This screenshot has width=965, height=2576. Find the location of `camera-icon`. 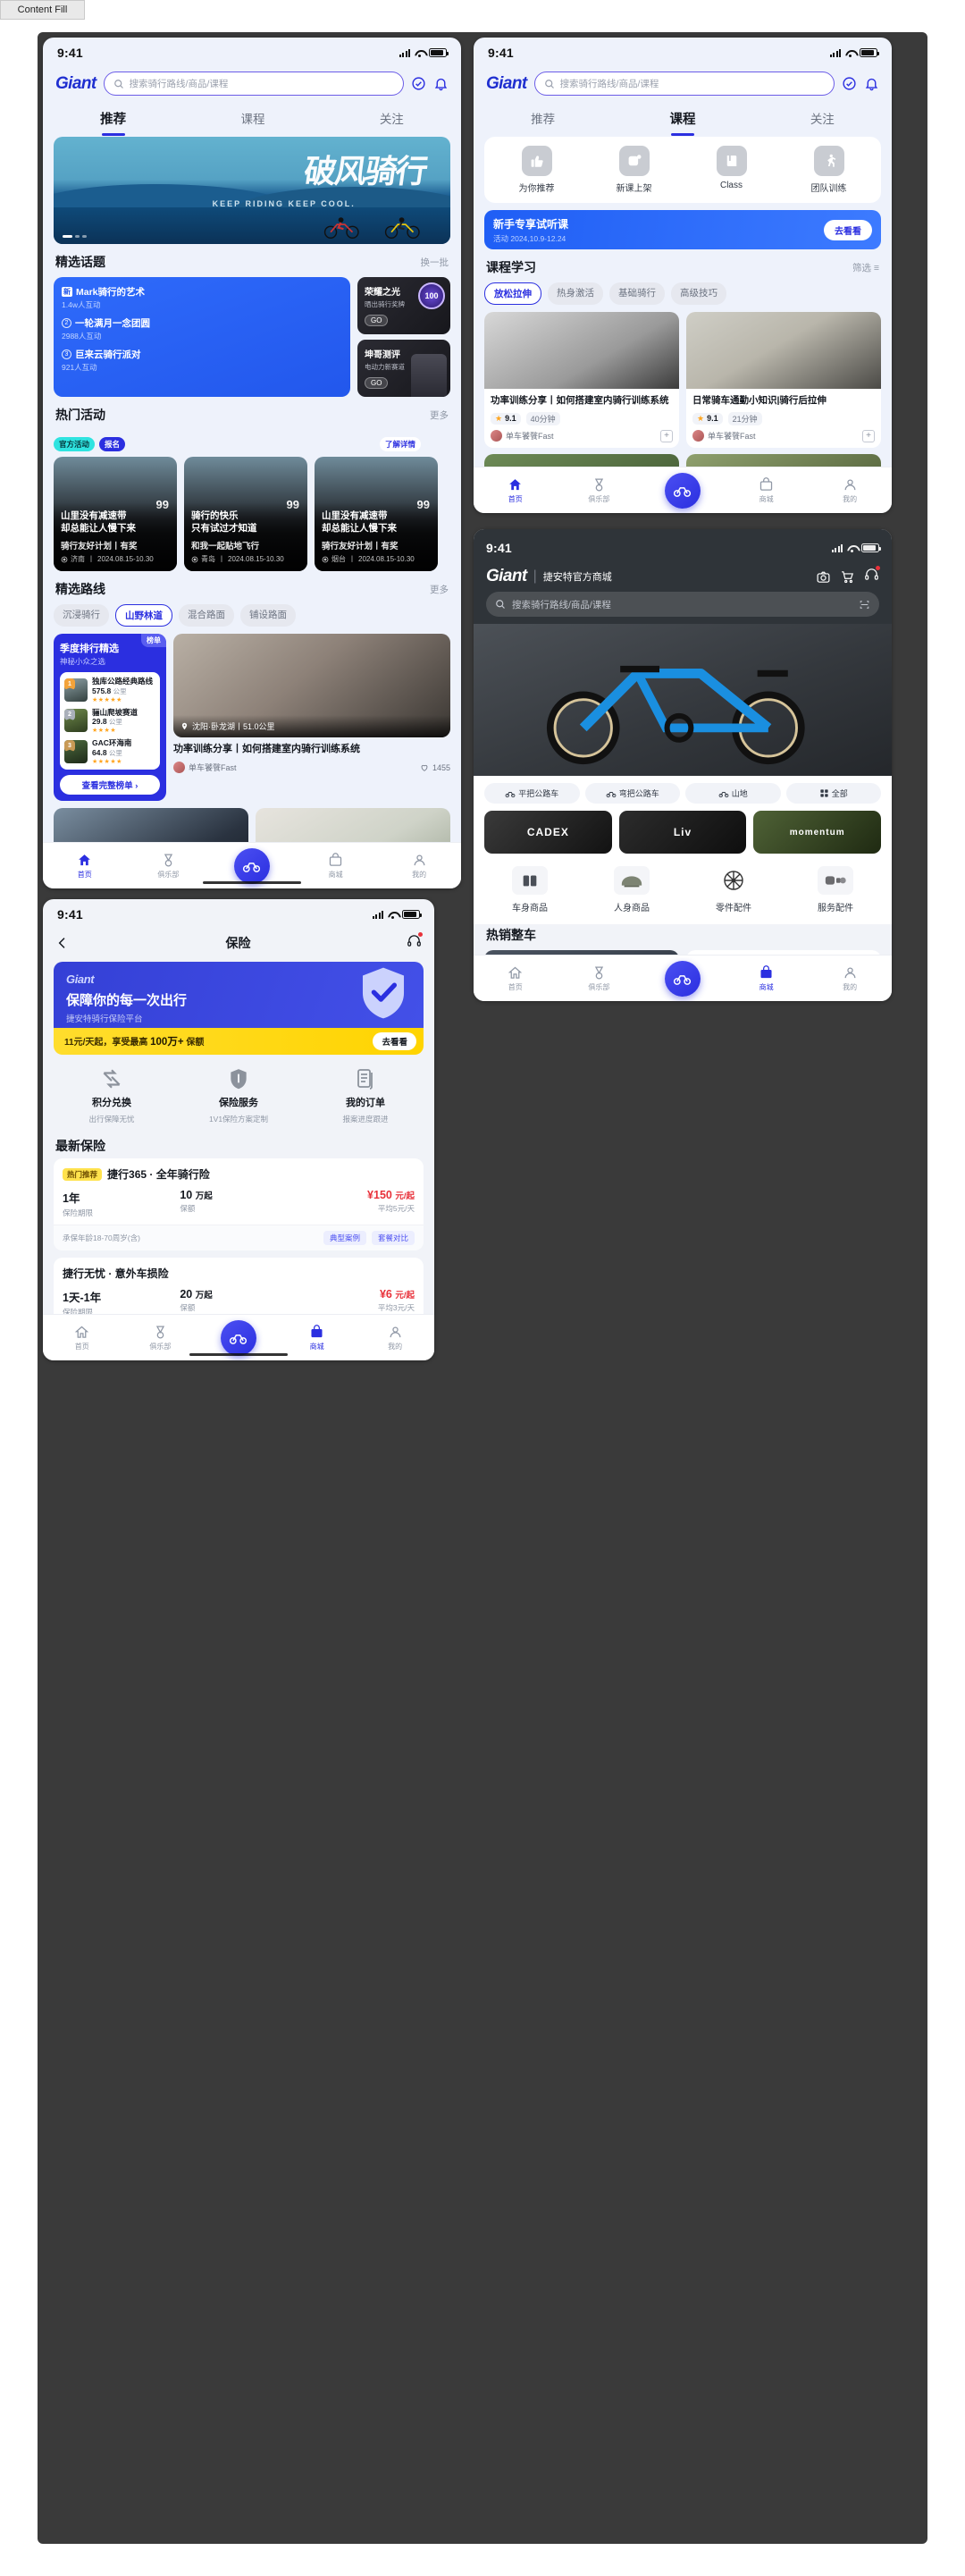

camera-icon is located at coordinates (823, 577).